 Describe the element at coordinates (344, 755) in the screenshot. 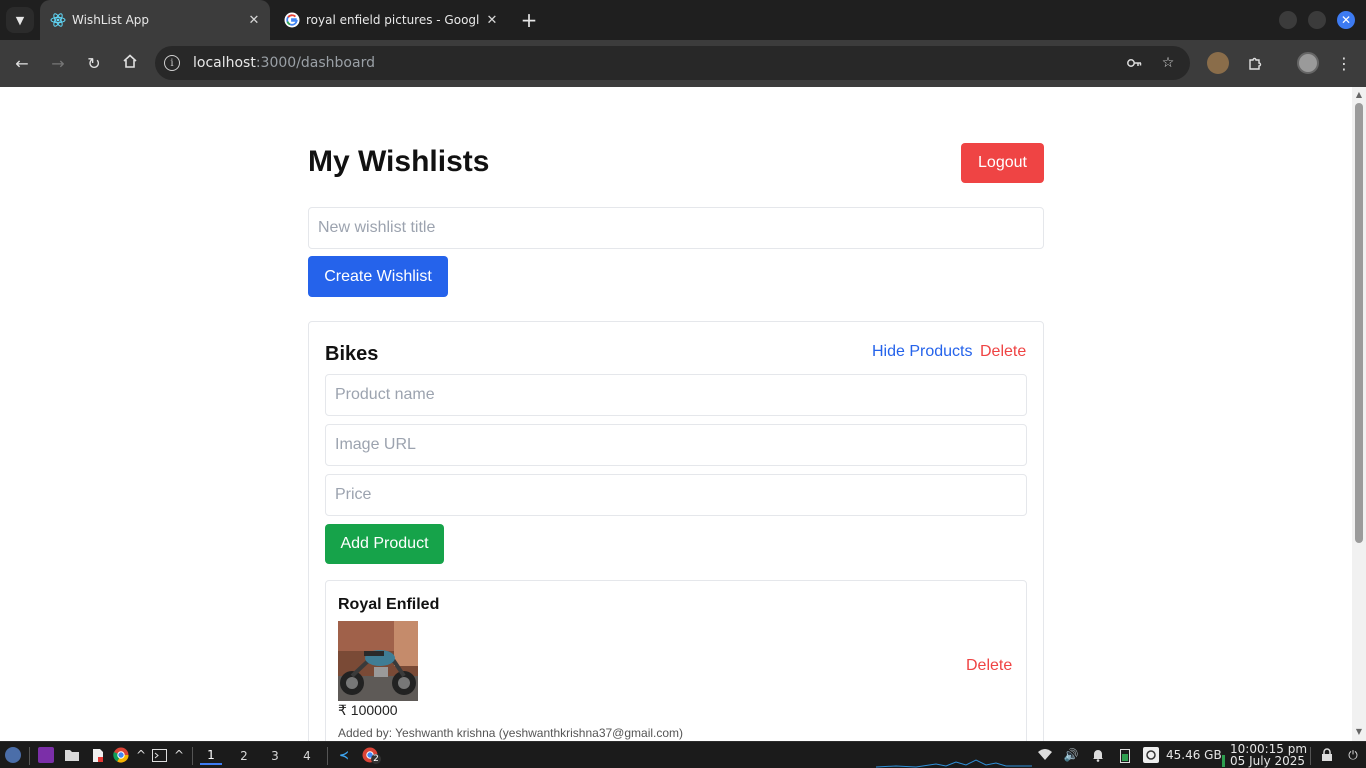

I see `vscode-icon: ≺` at that location.